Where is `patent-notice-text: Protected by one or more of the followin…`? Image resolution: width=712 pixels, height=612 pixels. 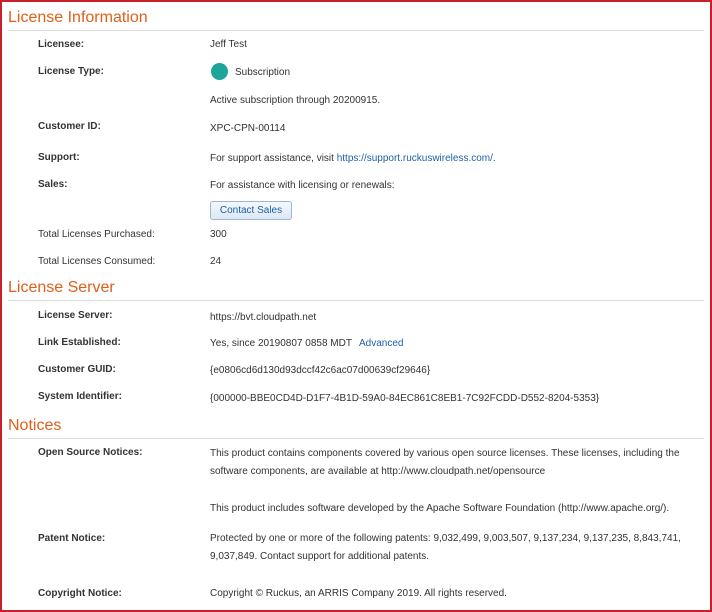 patent-notice-text: Protected by one or more of the followin… is located at coordinates (445, 547).